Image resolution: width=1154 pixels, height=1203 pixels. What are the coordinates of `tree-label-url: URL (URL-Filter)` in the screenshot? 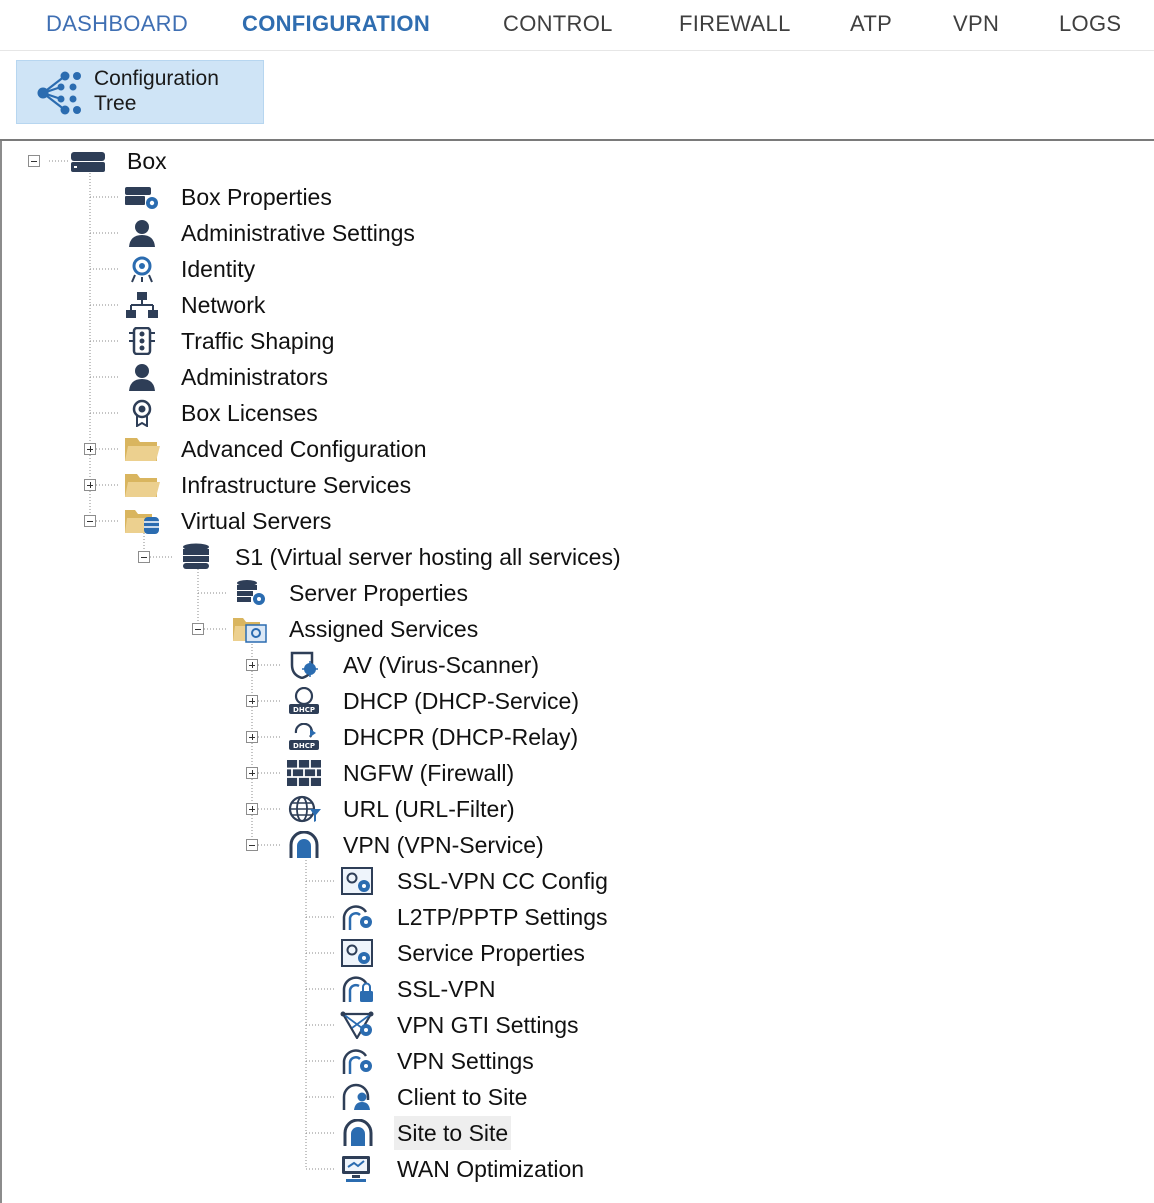 It's located at (429, 809).